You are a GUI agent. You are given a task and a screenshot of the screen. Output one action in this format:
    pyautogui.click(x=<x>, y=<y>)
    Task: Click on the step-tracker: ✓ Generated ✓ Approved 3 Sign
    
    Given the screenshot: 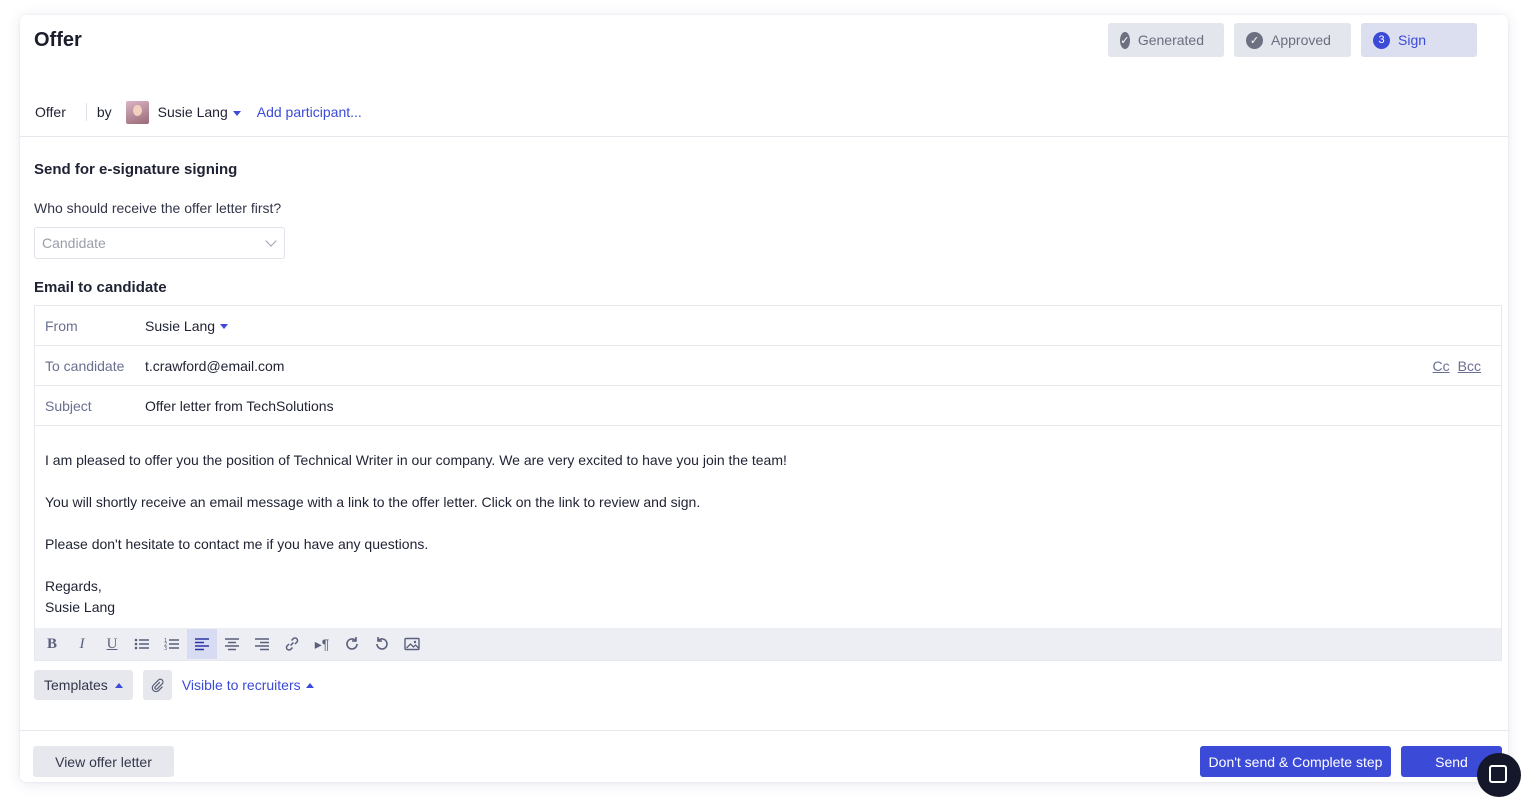 What is the action you would take?
    pyautogui.click(x=1292, y=40)
    